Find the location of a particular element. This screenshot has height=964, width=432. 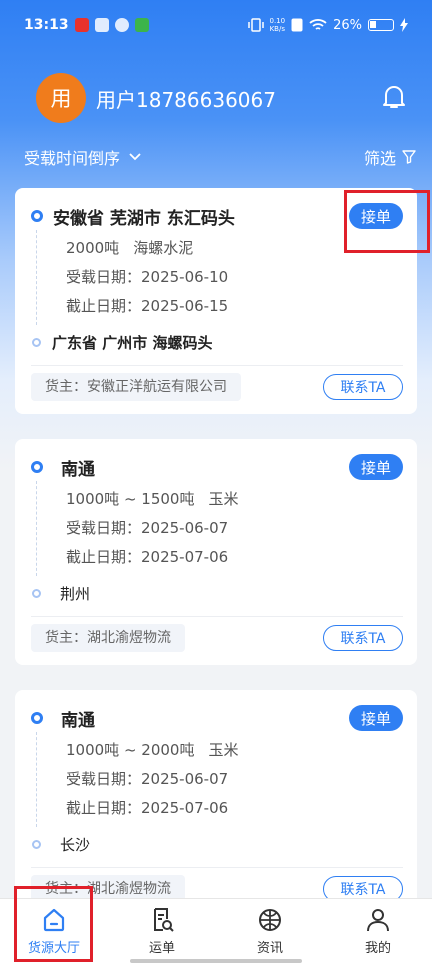

highlight-box-accept is located at coordinates (387, 221).